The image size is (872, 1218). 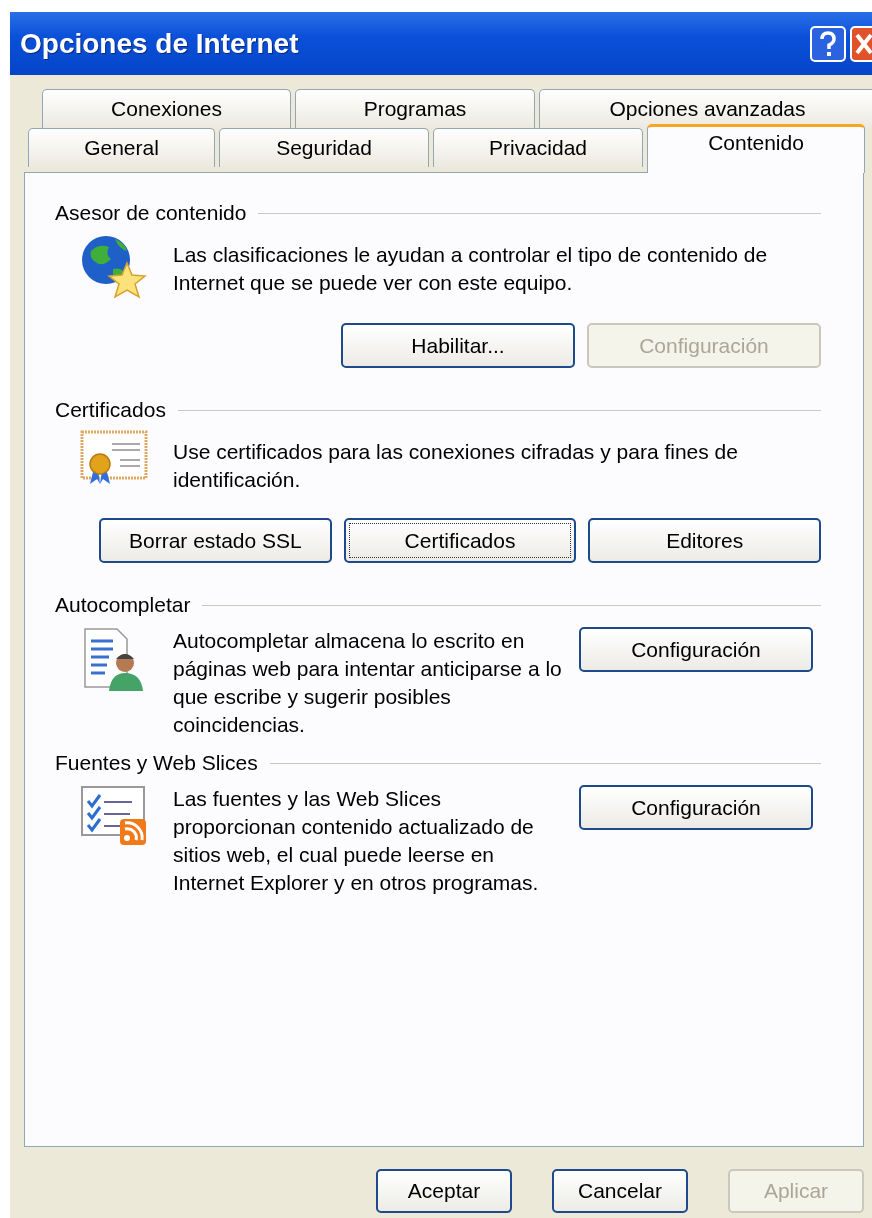 What do you see at coordinates (456, 466) in the screenshot?
I see `description-text: Use certificados para las conexiones cifradas y para fines de identificación.` at bounding box center [456, 466].